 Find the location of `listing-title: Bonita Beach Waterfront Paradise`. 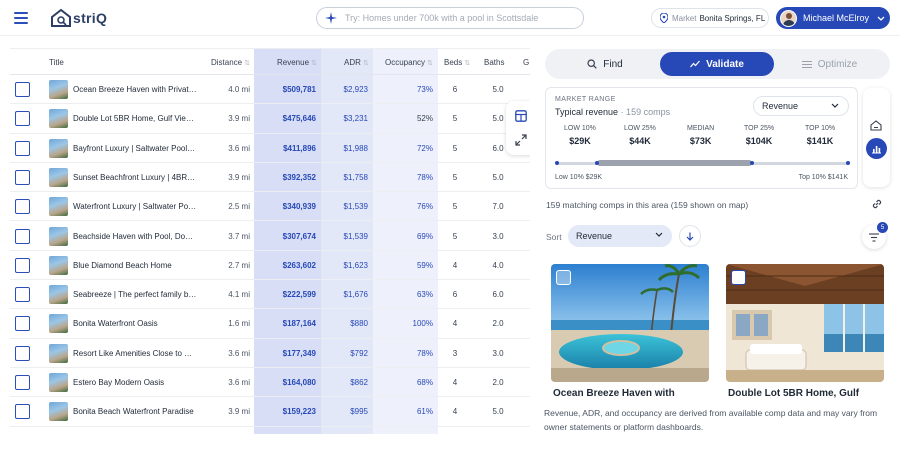

listing-title: Bonita Beach Waterfront Paradise is located at coordinates (135, 411).